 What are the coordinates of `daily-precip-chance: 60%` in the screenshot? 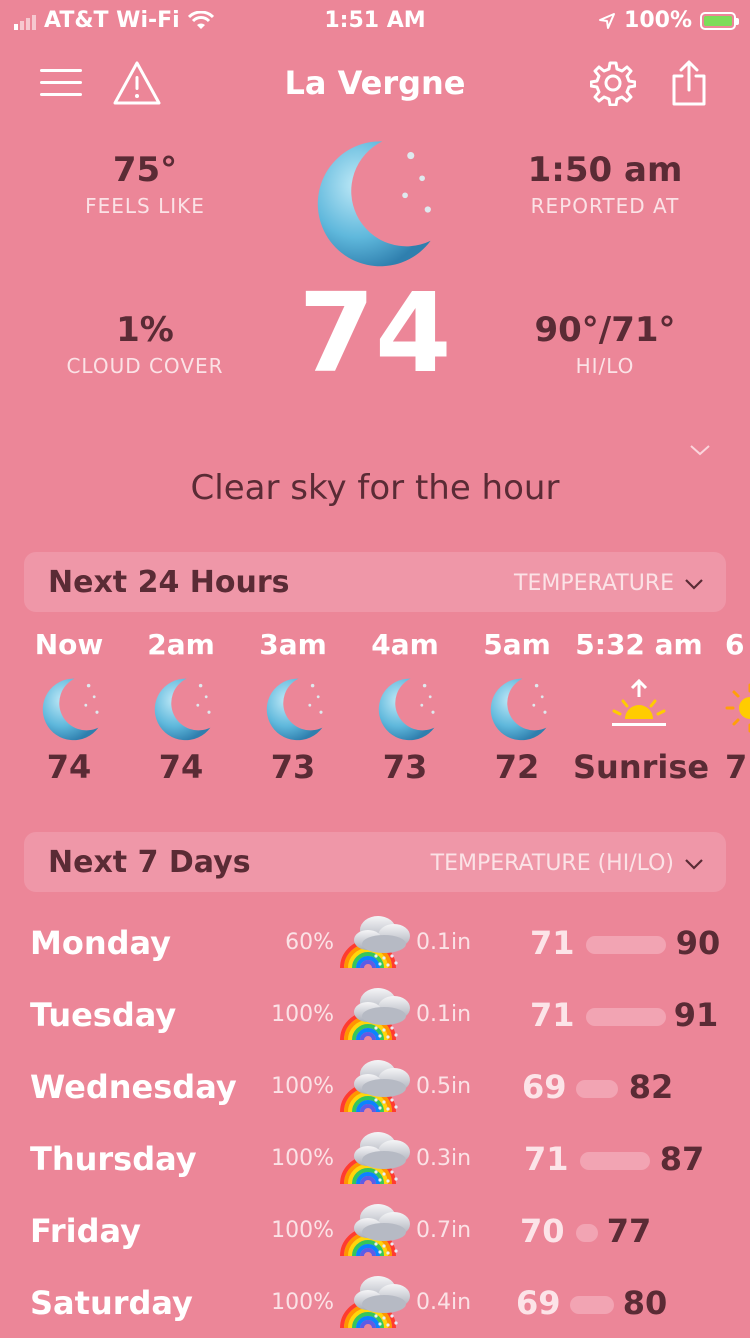 It's located at (309, 942).